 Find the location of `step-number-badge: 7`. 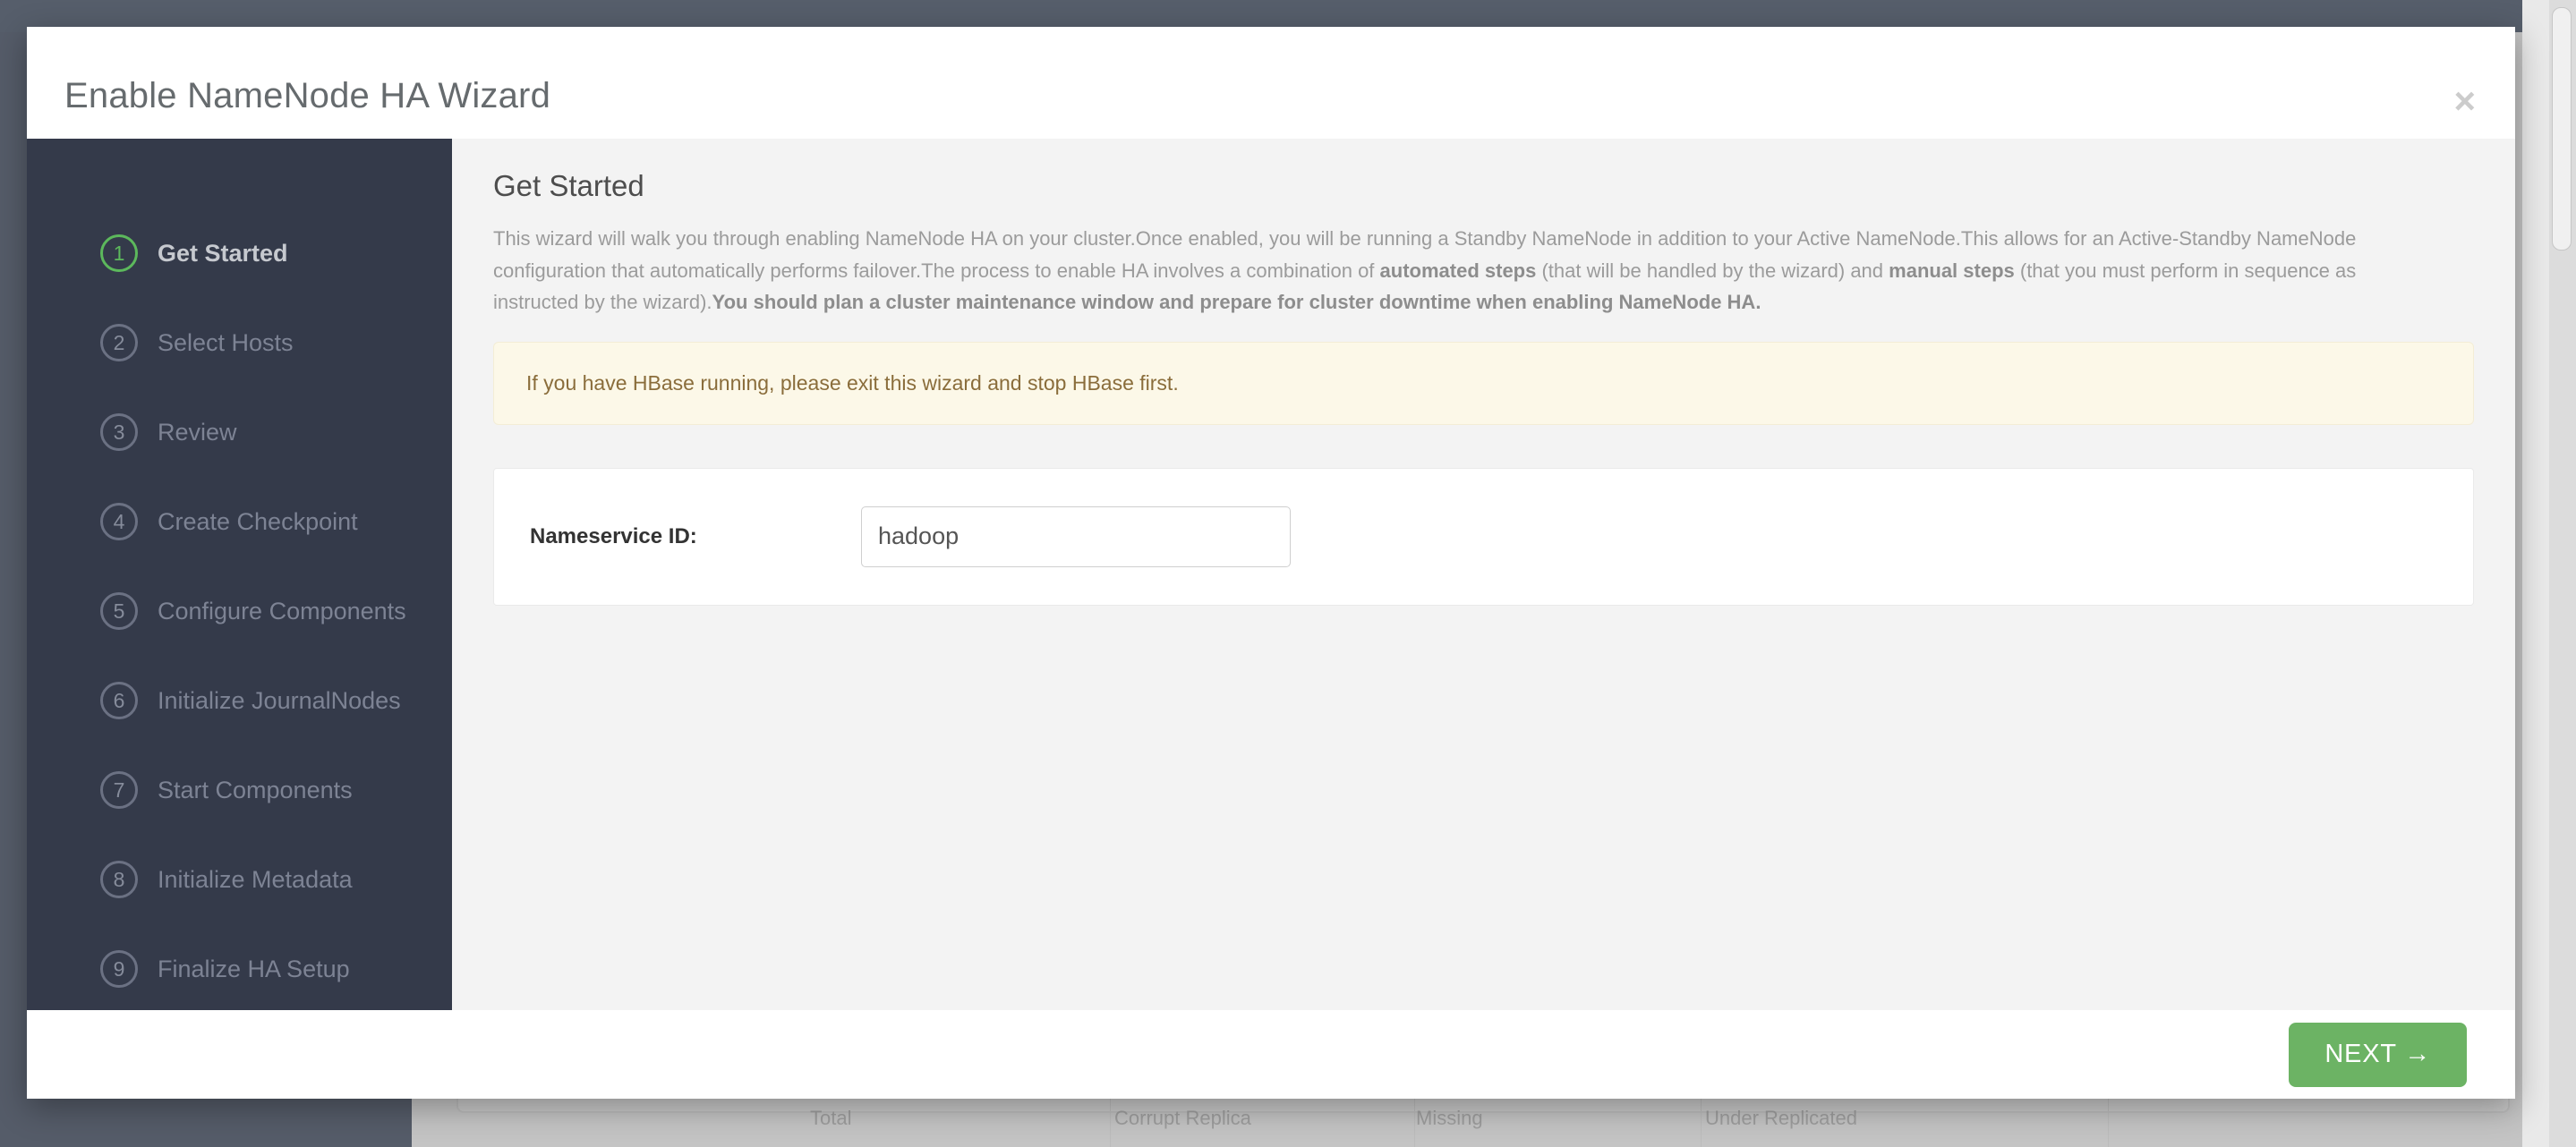

step-number-badge: 7 is located at coordinates (119, 790).